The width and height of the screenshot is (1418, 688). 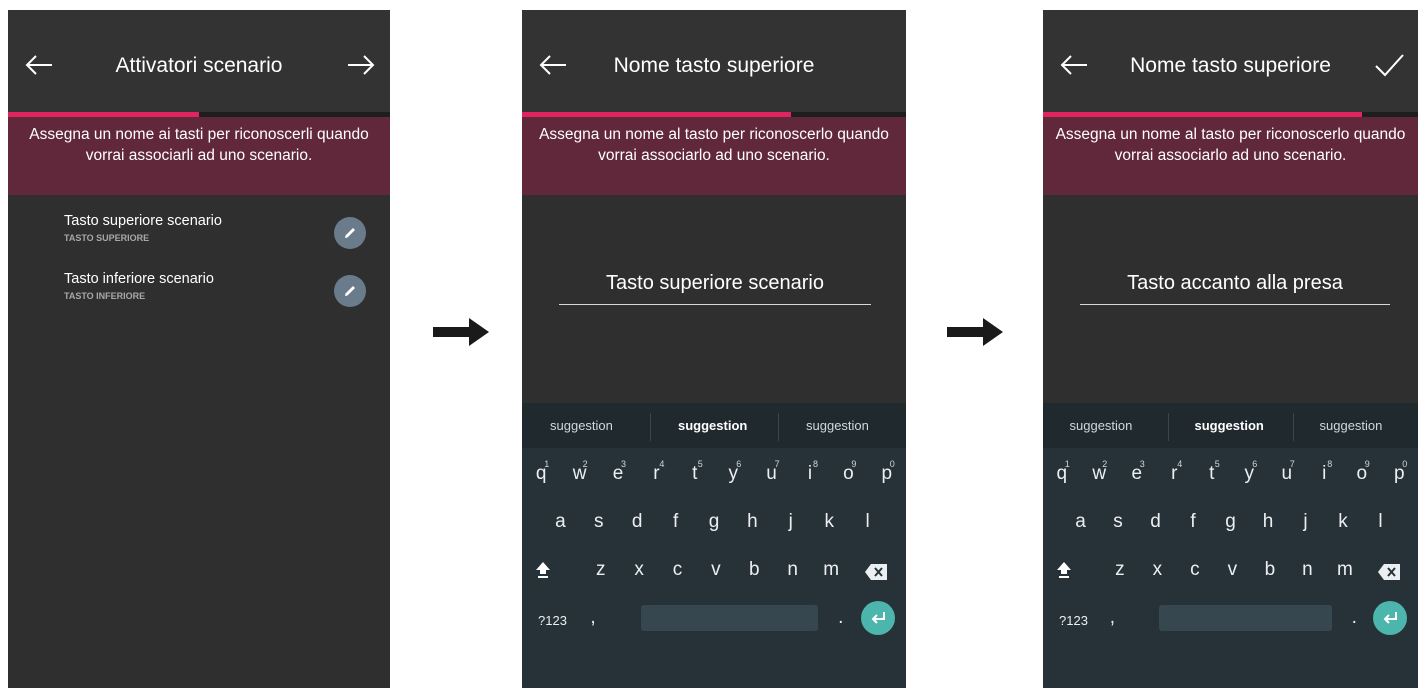 I want to click on name-input: Tasto superiore scenario, so click(x=715, y=288).